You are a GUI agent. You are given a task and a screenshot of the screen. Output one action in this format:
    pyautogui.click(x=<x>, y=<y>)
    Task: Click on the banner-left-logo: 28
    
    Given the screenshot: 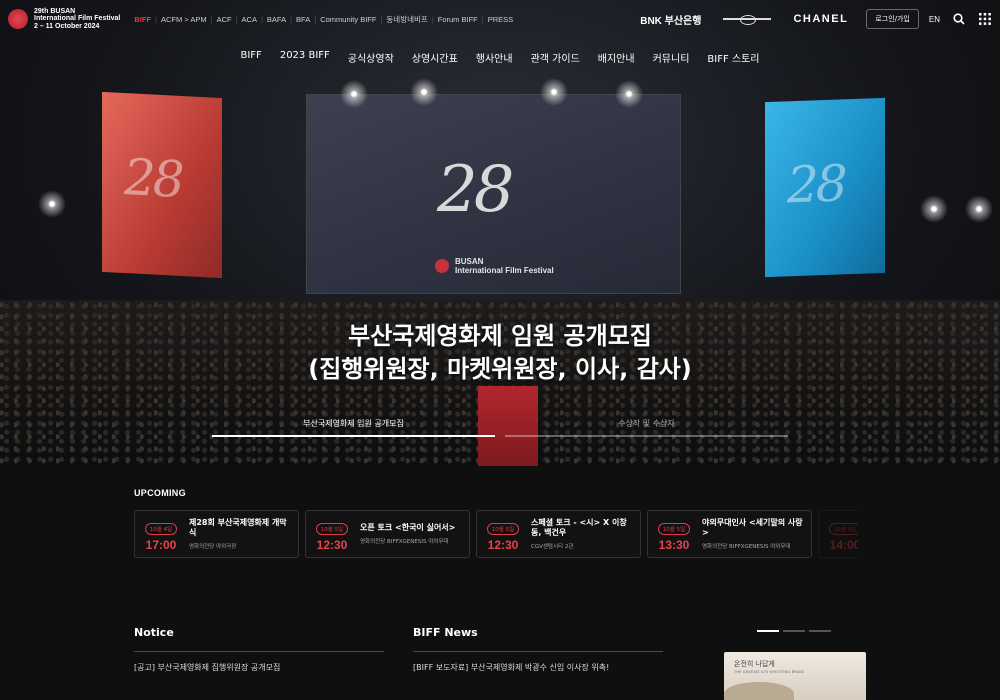 What is the action you would take?
    pyautogui.click(x=153, y=179)
    